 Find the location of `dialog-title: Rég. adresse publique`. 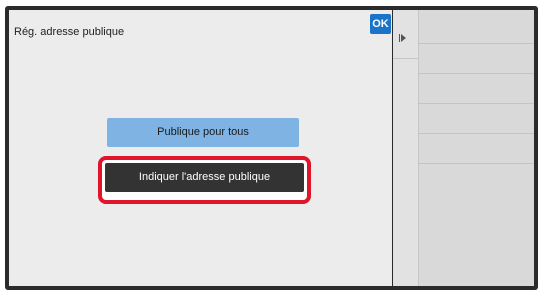

dialog-title: Rég. adresse publique is located at coordinates (69, 32).